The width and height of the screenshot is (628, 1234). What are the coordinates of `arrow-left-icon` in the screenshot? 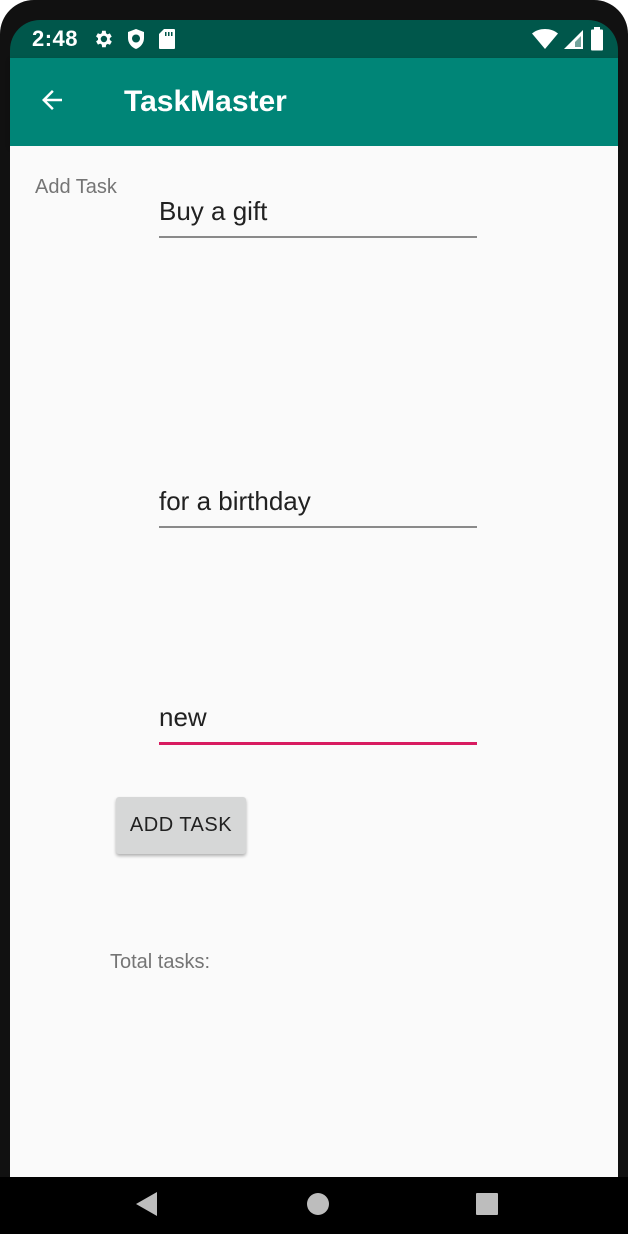 It's located at (52, 102).